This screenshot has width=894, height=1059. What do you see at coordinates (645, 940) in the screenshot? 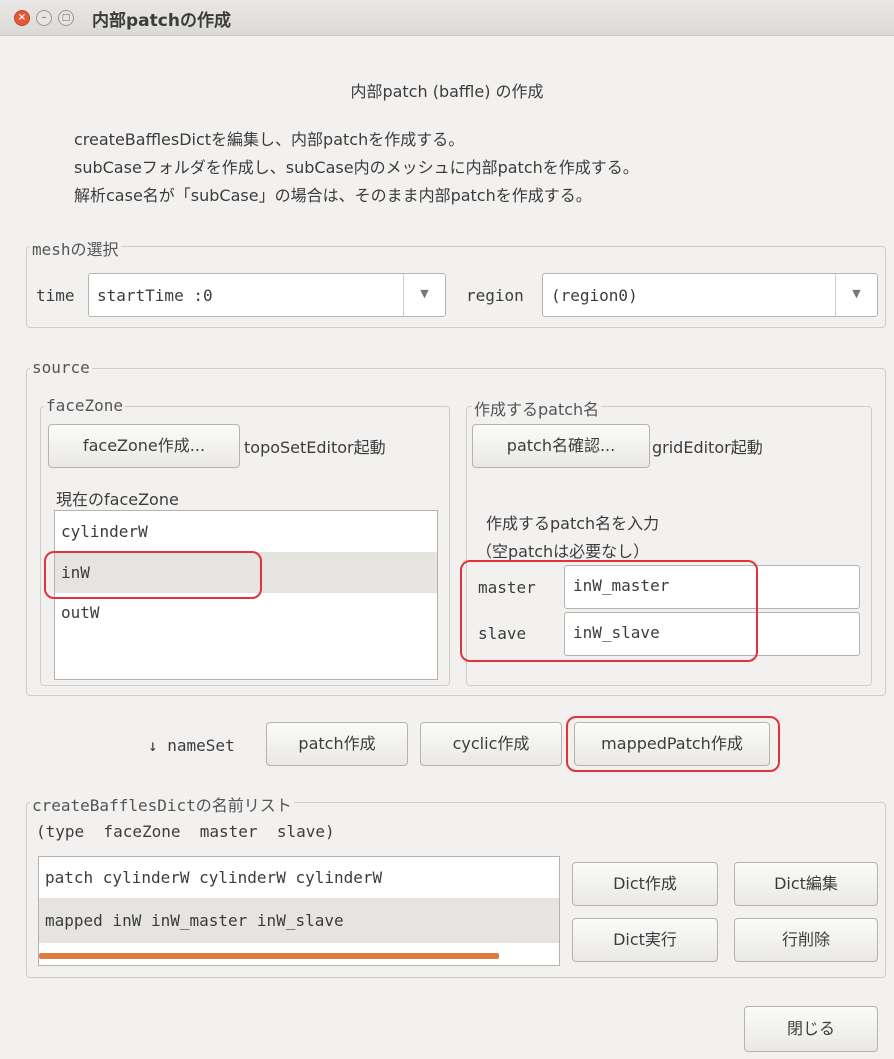
I see `dict-run-button: Dict実行` at bounding box center [645, 940].